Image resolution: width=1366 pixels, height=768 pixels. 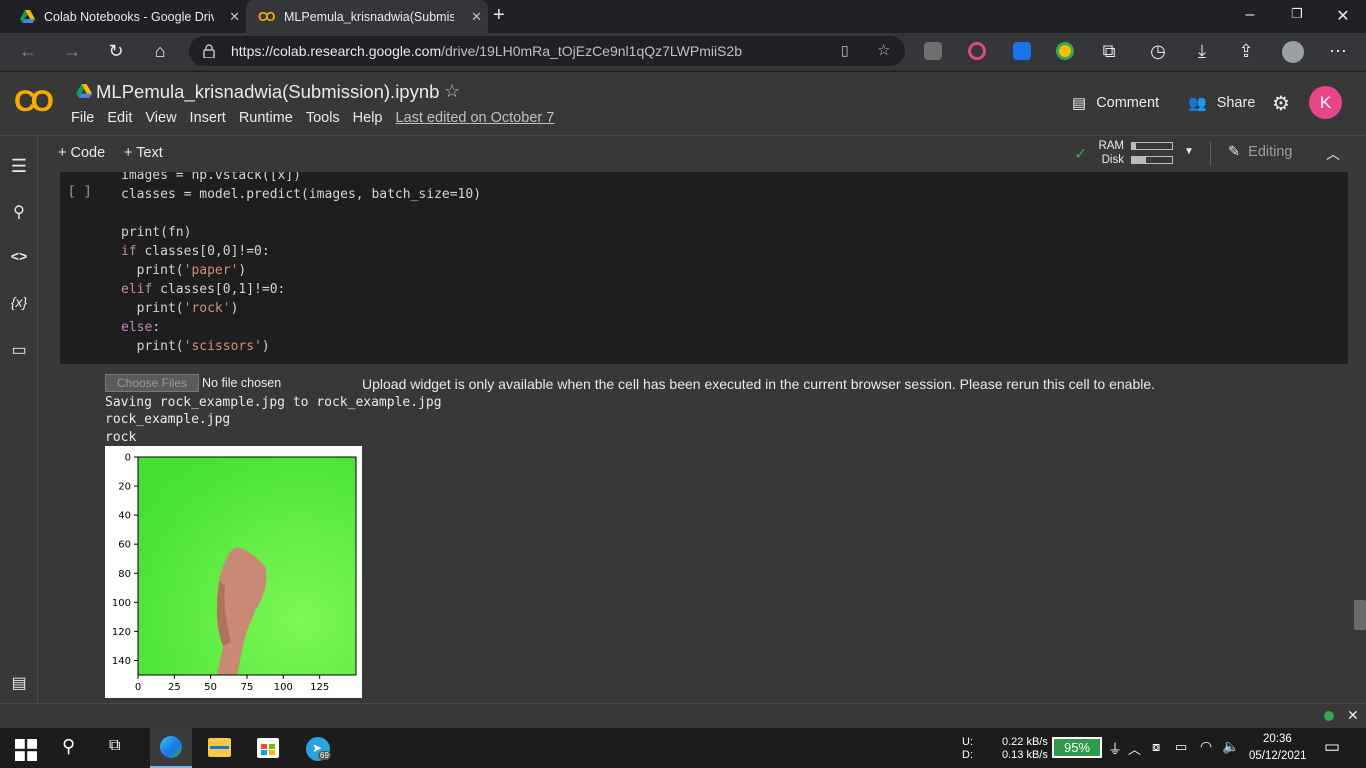 What do you see at coordinates (1338, 51) in the screenshot?
I see `more-menu-icon: ⋯` at bounding box center [1338, 51].